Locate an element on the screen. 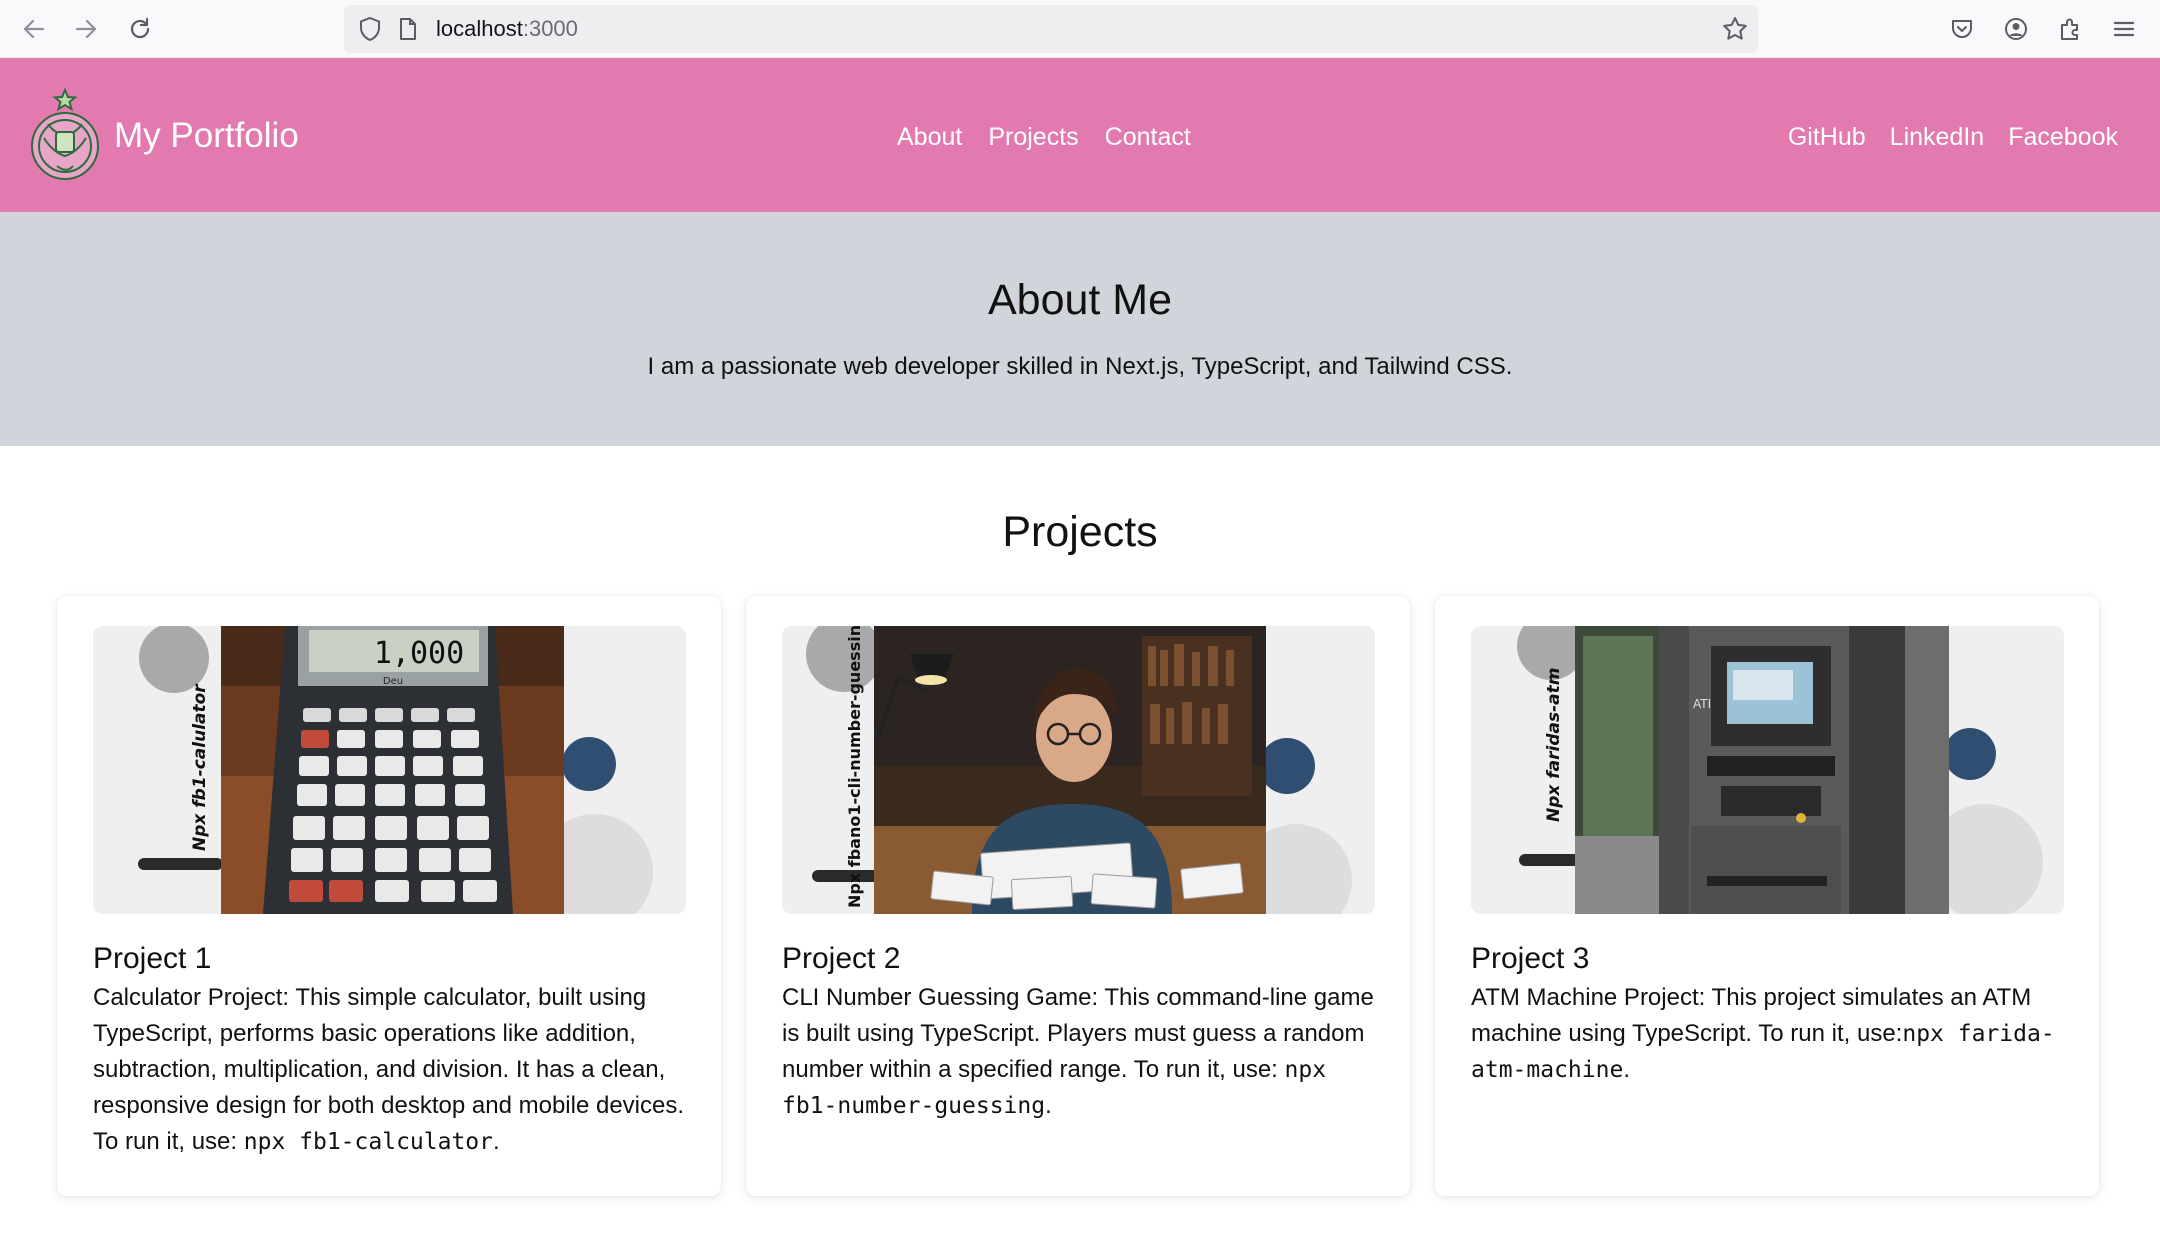 This screenshot has height=1252, width=2160. social-nav: GitHub LinkedIn Facebook is located at coordinates (1953, 137).